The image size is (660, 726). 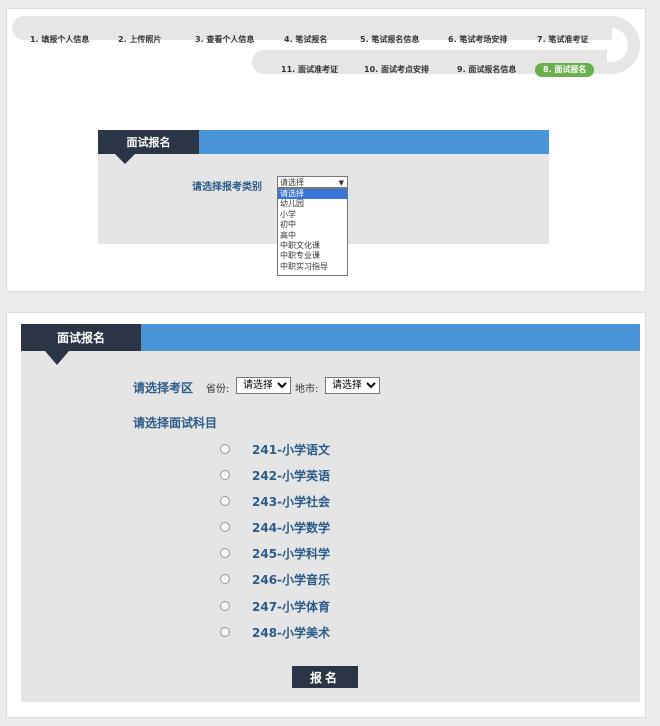 I want to click on province-label: 省份:, so click(x=218, y=389).